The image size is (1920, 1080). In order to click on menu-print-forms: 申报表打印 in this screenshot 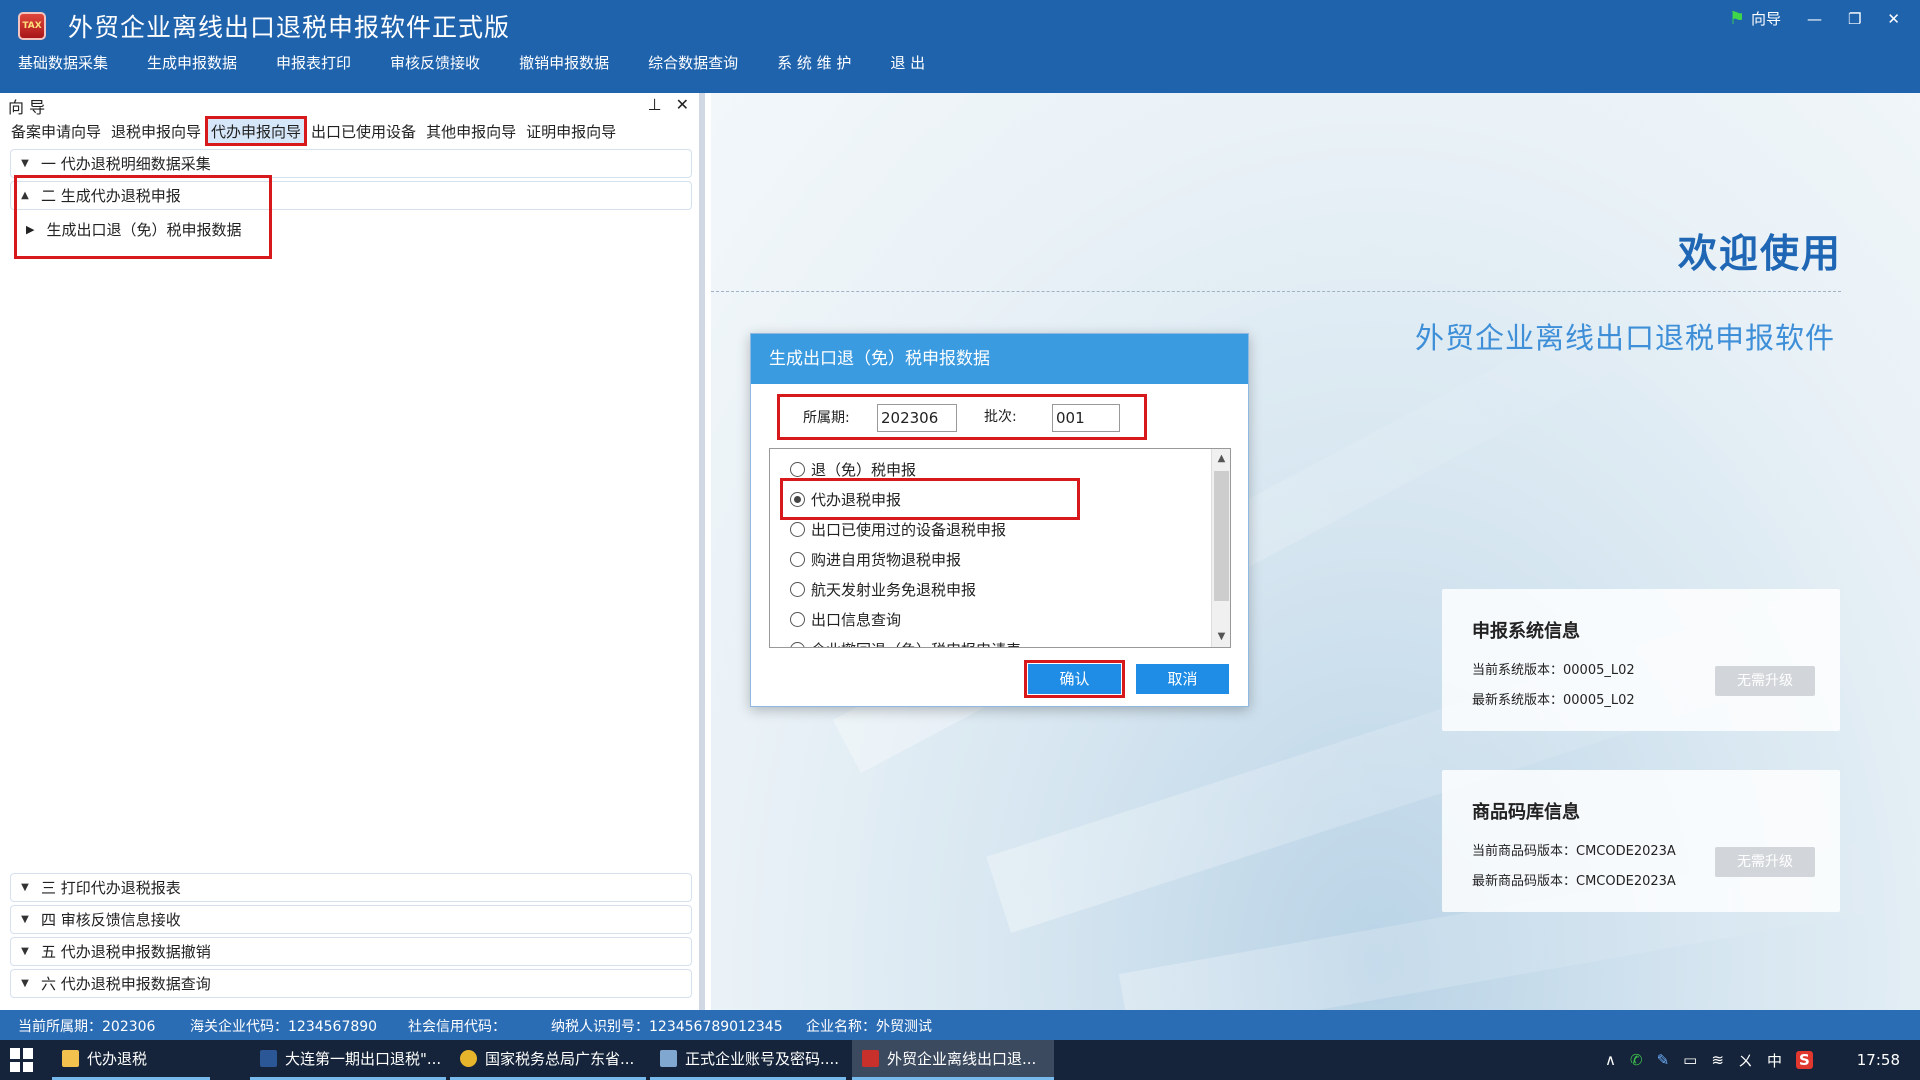, I will do `click(313, 62)`.